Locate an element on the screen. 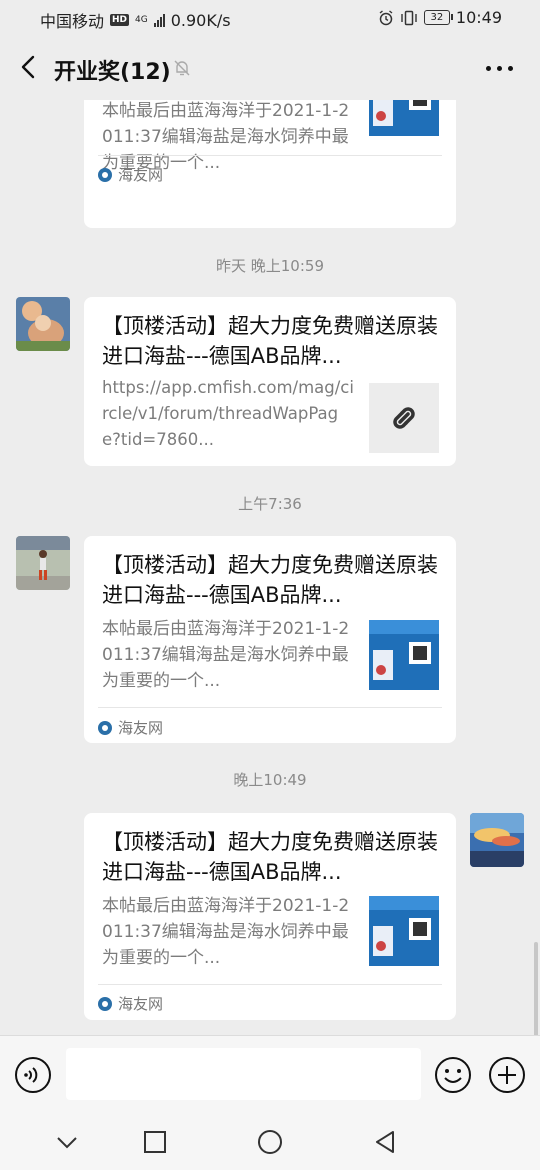 This screenshot has height=1170, width=540. collapse-chevron-icon is located at coordinates (67, 1142).